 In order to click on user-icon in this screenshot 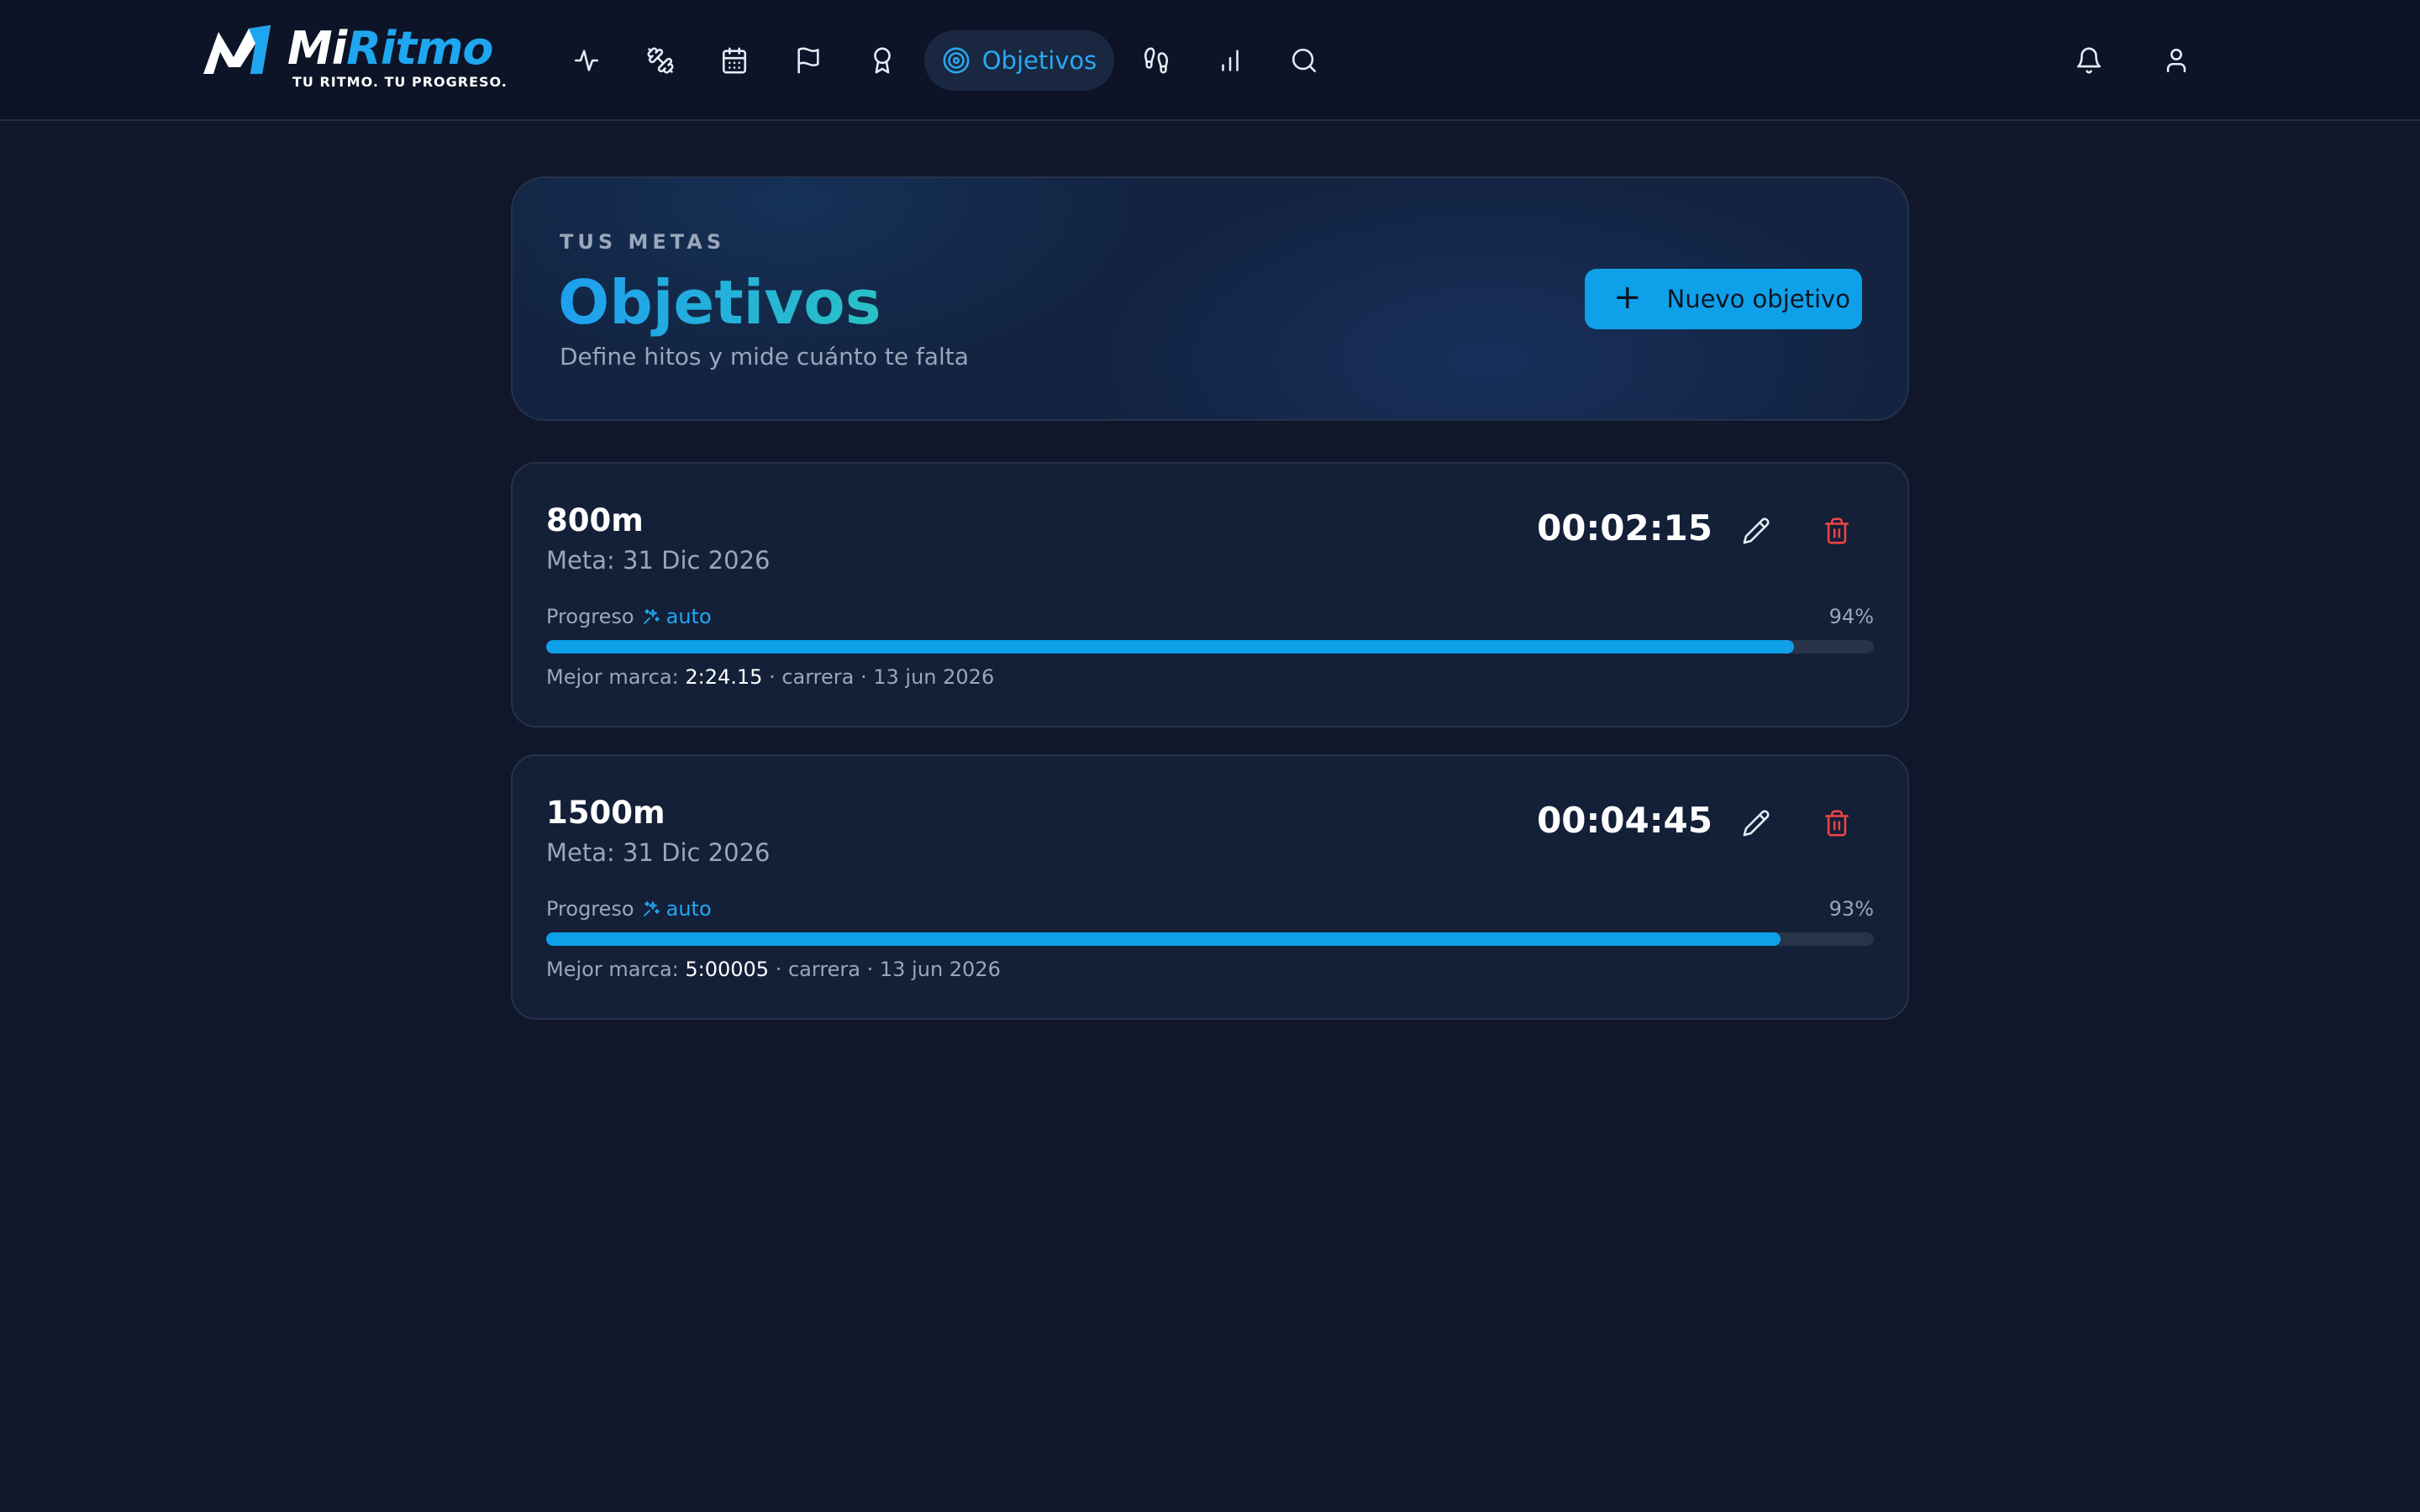, I will do `click(2176, 60)`.